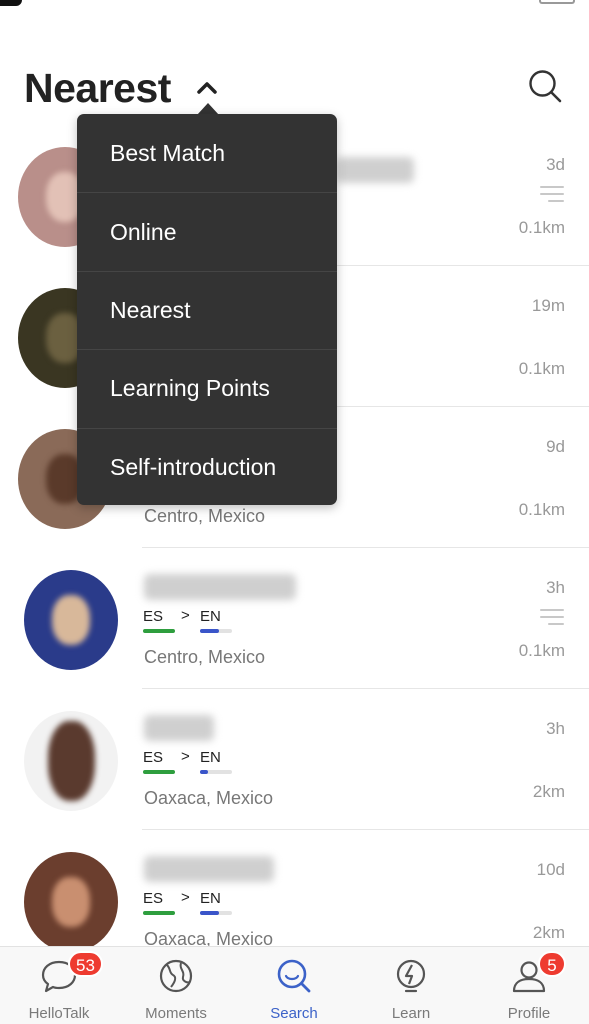 The height and width of the screenshot is (1024, 589). Describe the element at coordinates (207, 153) in the screenshot. I see `sort-option-best-match: Best Match` at that location.